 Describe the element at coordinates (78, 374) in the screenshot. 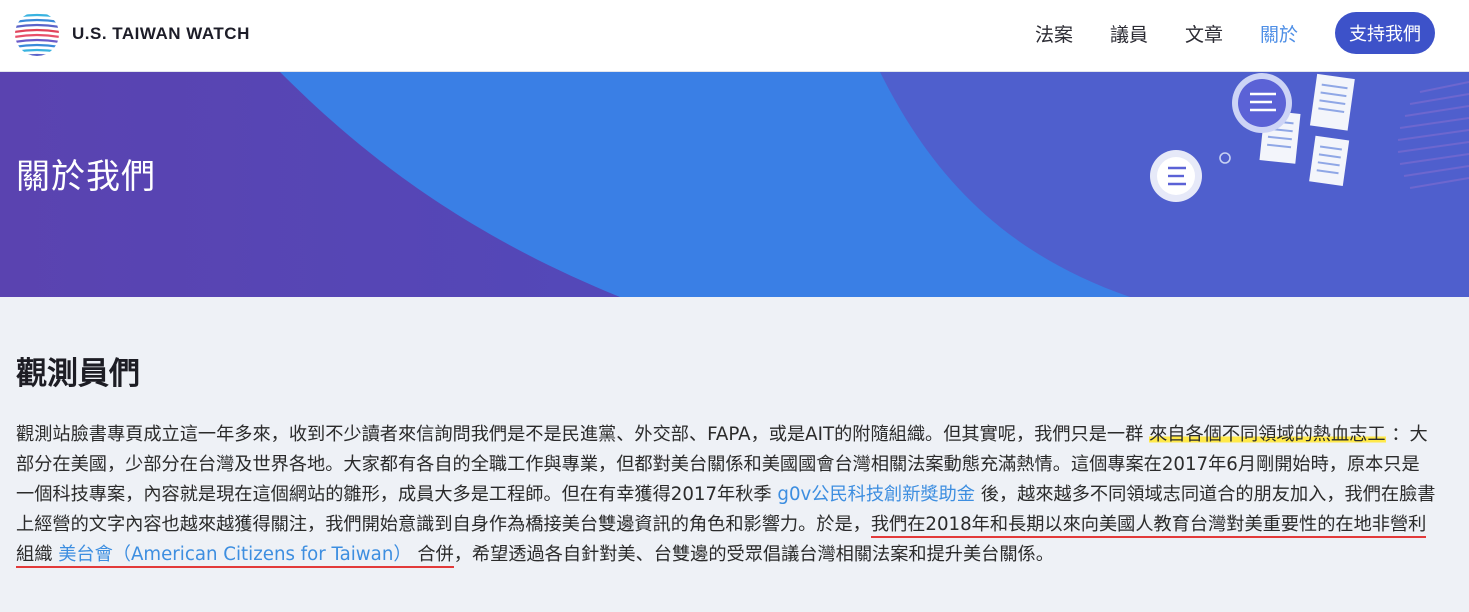

I see `section-heading: 觀測員們` at that location.